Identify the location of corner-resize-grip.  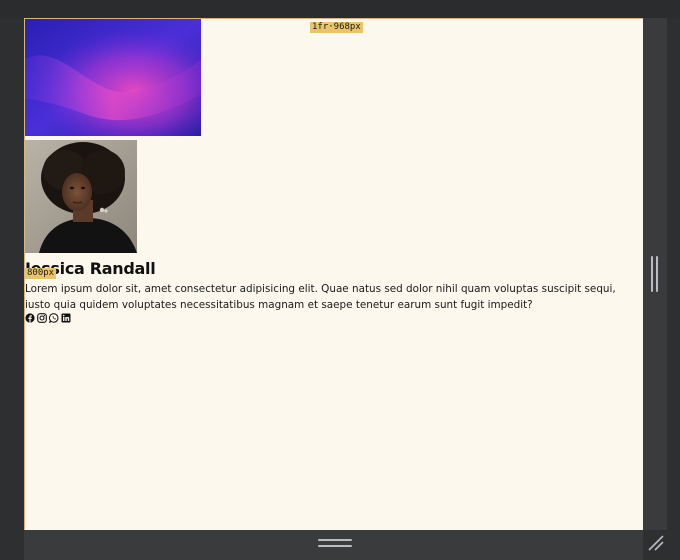
(655, 542).